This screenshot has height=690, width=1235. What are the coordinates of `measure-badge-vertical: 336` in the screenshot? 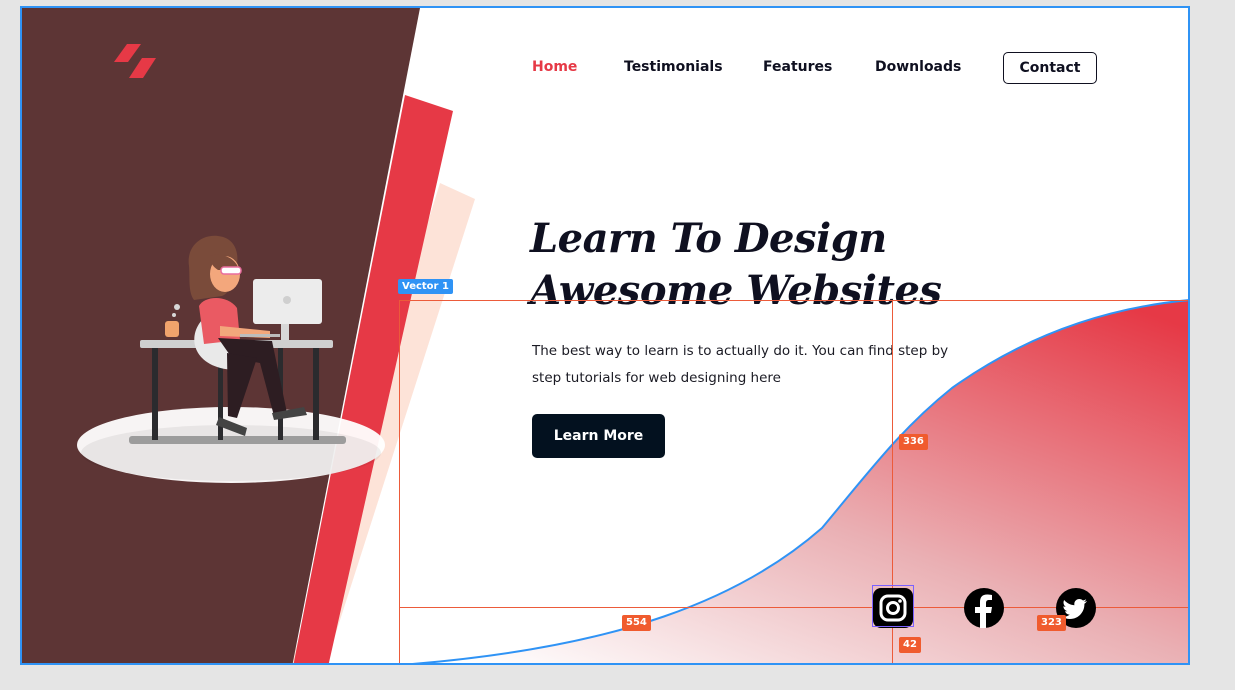 It's located at (913, 442).